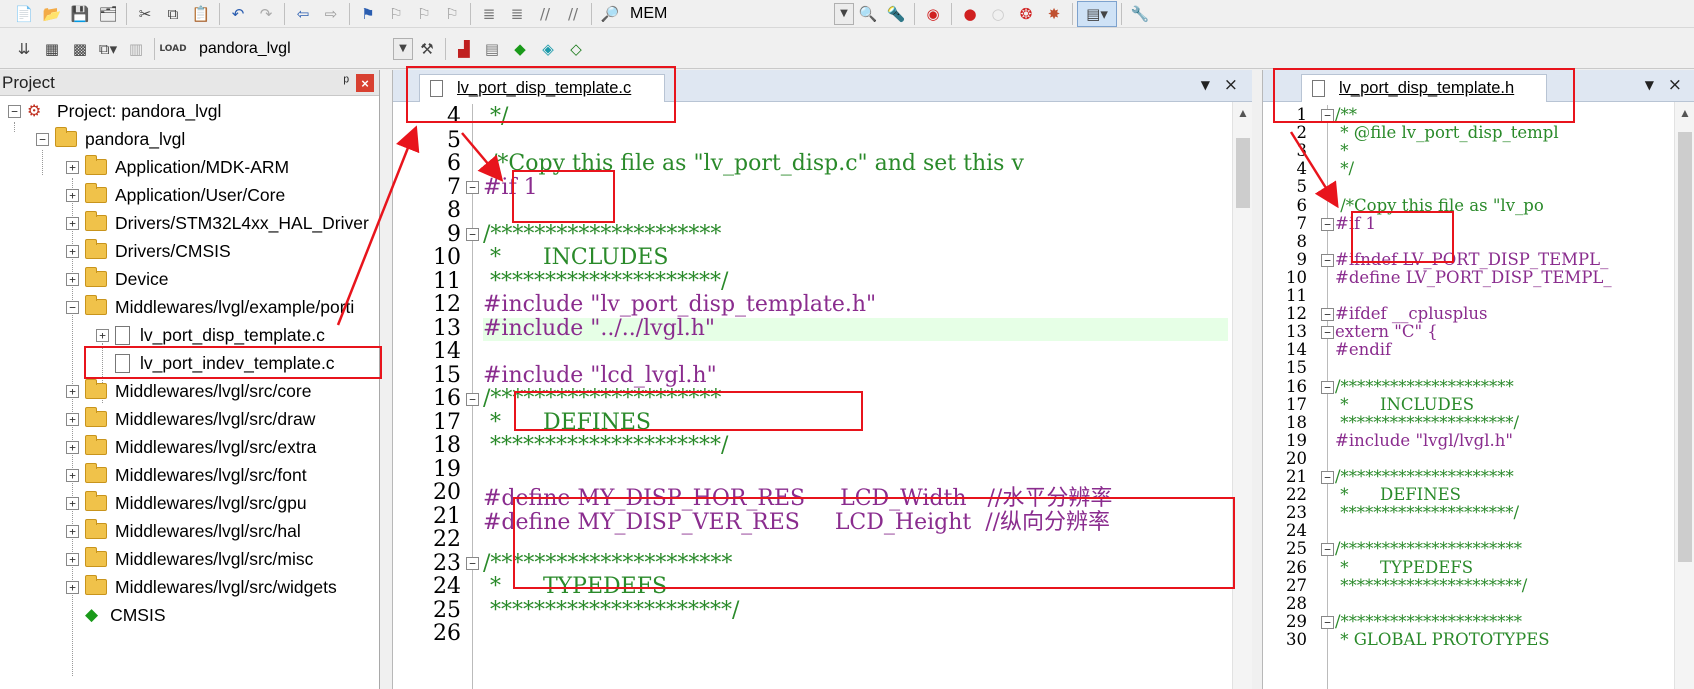  Describe the element at coordinates (517, 14) in the screenshot. I see `unindent-icon: ≣` at that location.